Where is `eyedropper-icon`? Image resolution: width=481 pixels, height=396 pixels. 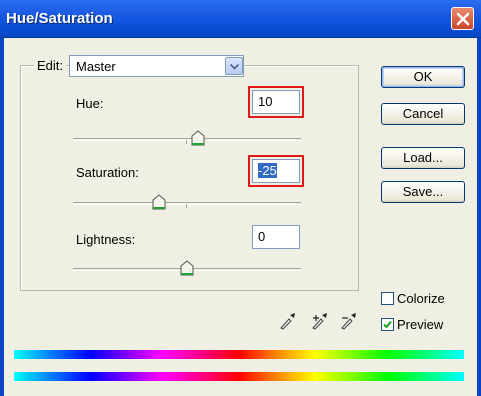 eyedropper-icon is located at coordinates (288, 320).